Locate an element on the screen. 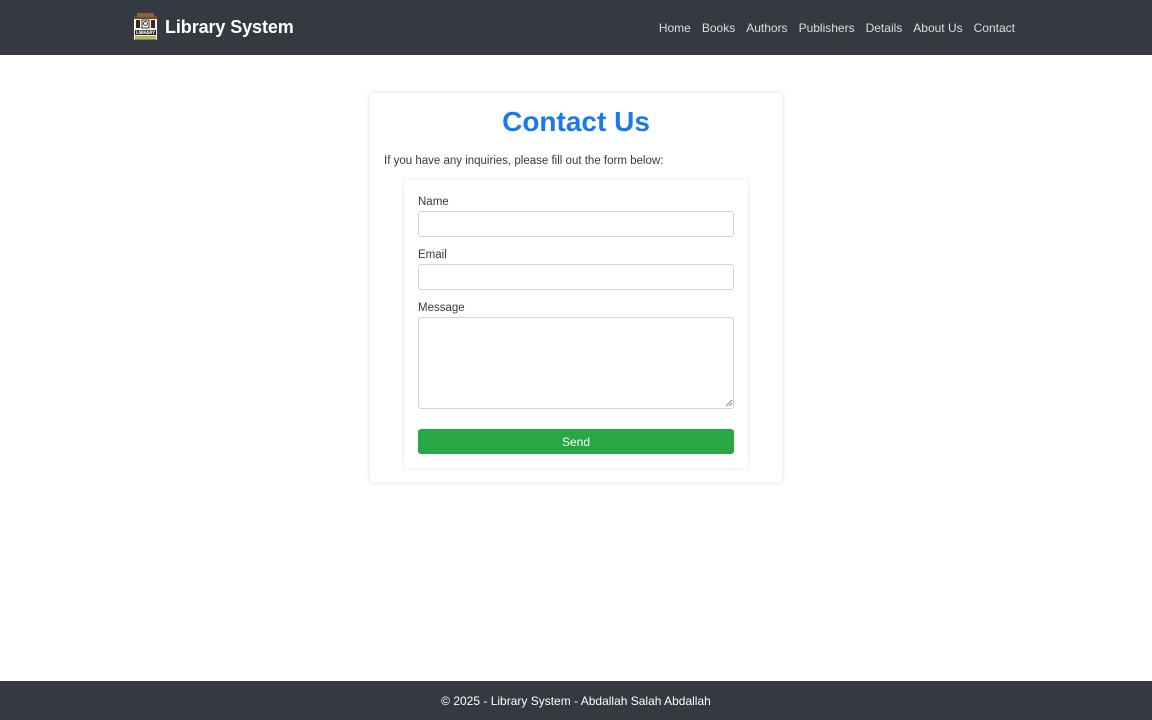 Image resolution: width=1152 pixels, height=720 pixels. nav-contact-link: Contact is located at coordinates (994, 28).